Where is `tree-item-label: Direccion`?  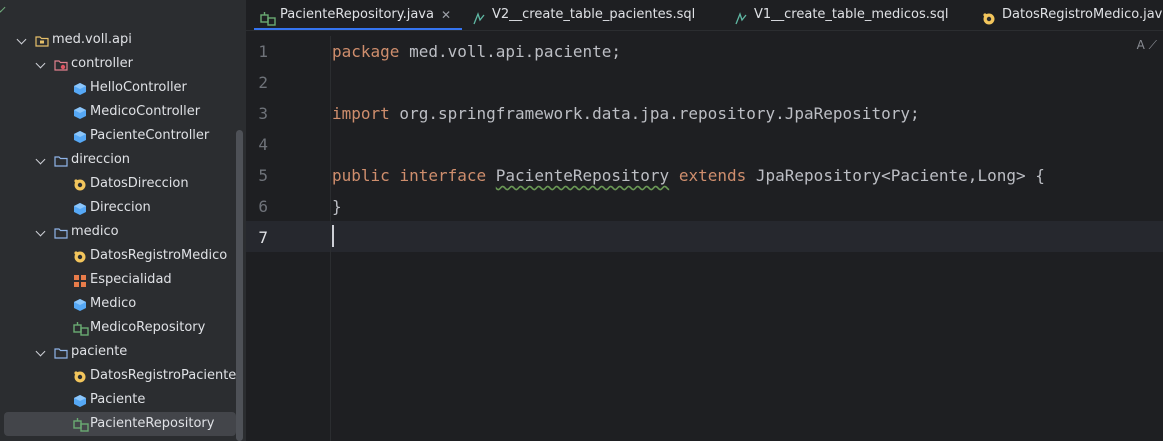
tree-item-label: Direccion is located at coordinates (120, 207).